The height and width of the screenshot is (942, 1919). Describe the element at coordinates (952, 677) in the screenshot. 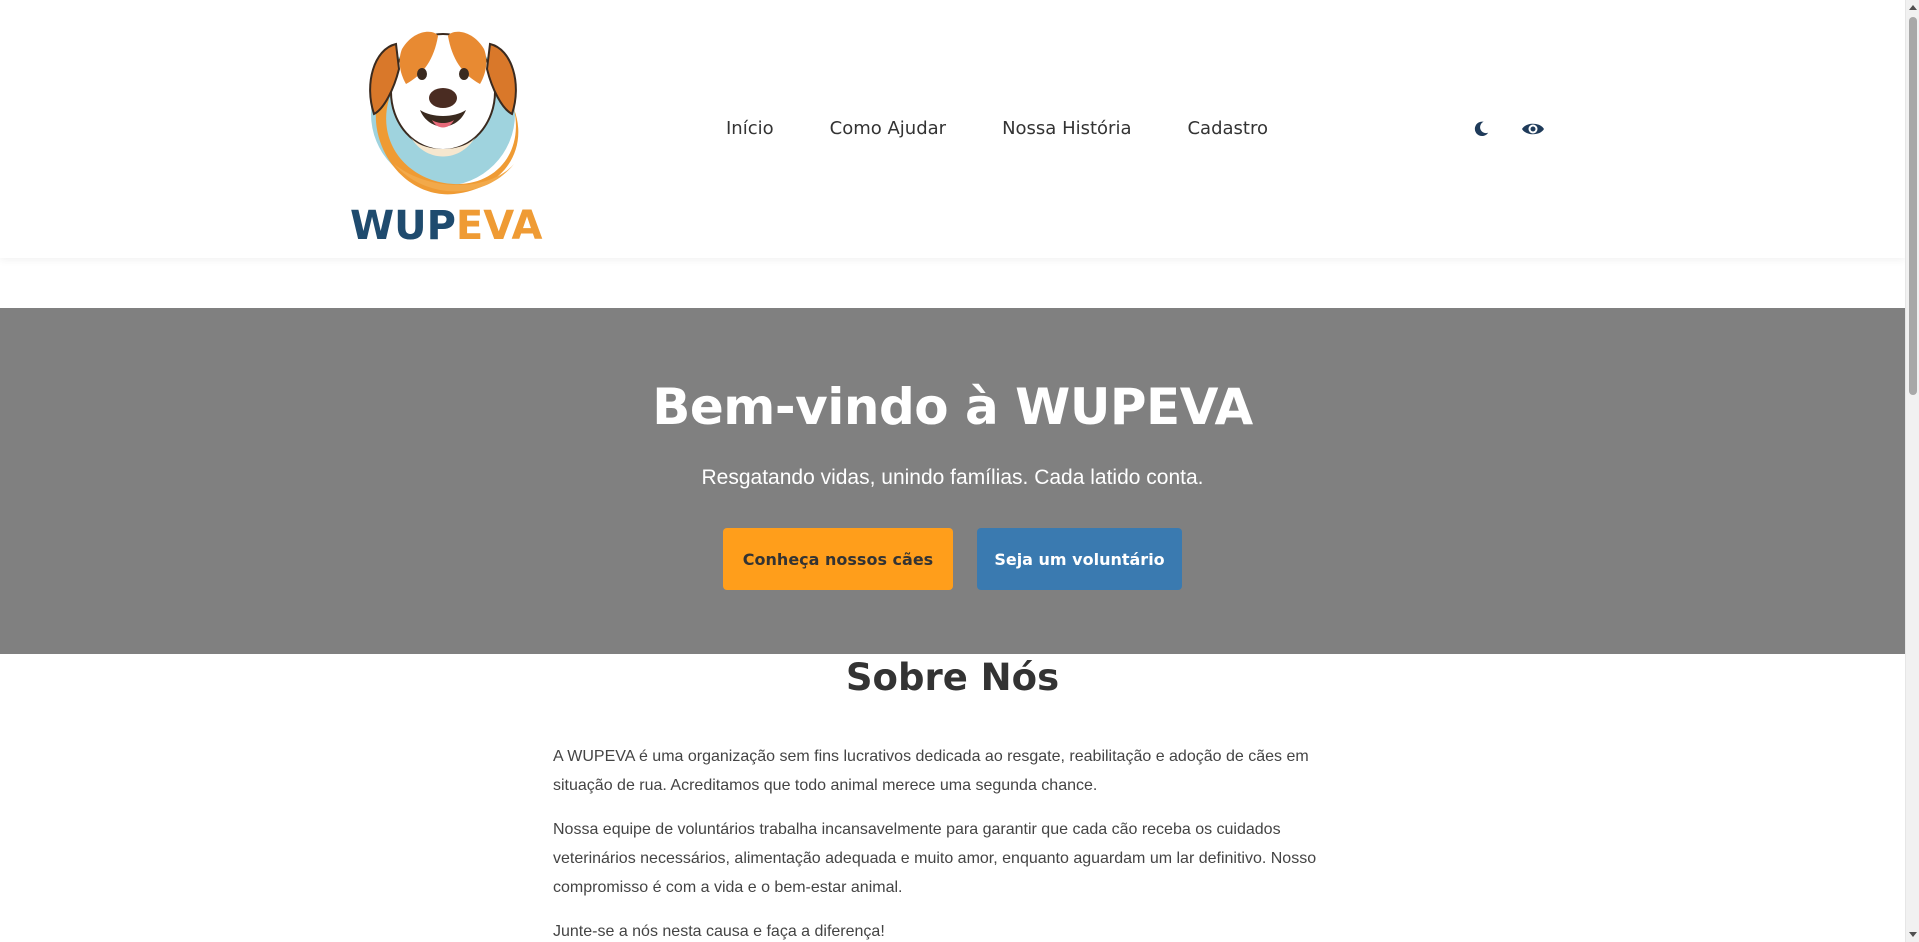

I see `about-title: Sobre Nós` at that location.